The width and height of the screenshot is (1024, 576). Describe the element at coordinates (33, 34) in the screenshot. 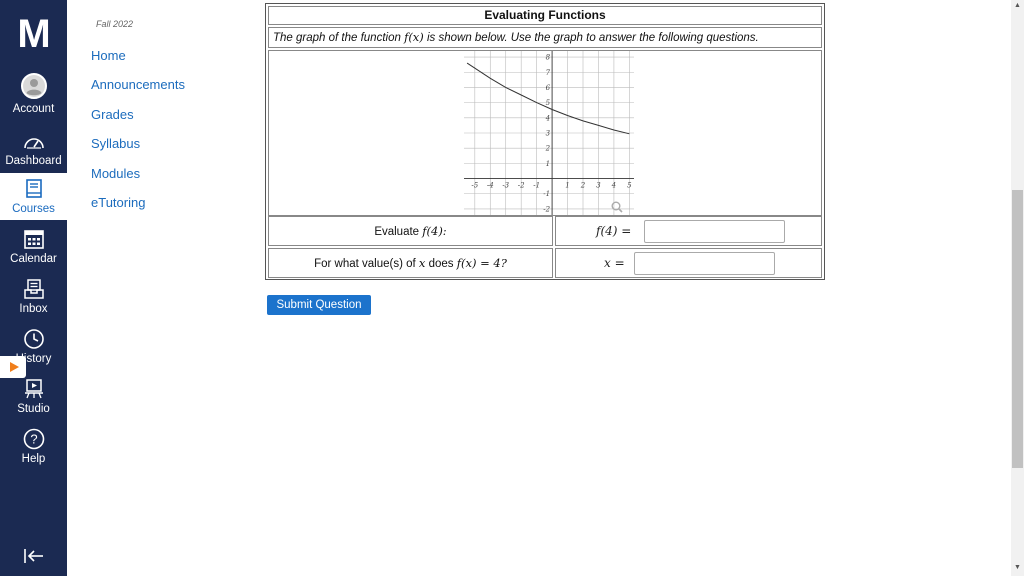

I see `school-logo: M` at that location.